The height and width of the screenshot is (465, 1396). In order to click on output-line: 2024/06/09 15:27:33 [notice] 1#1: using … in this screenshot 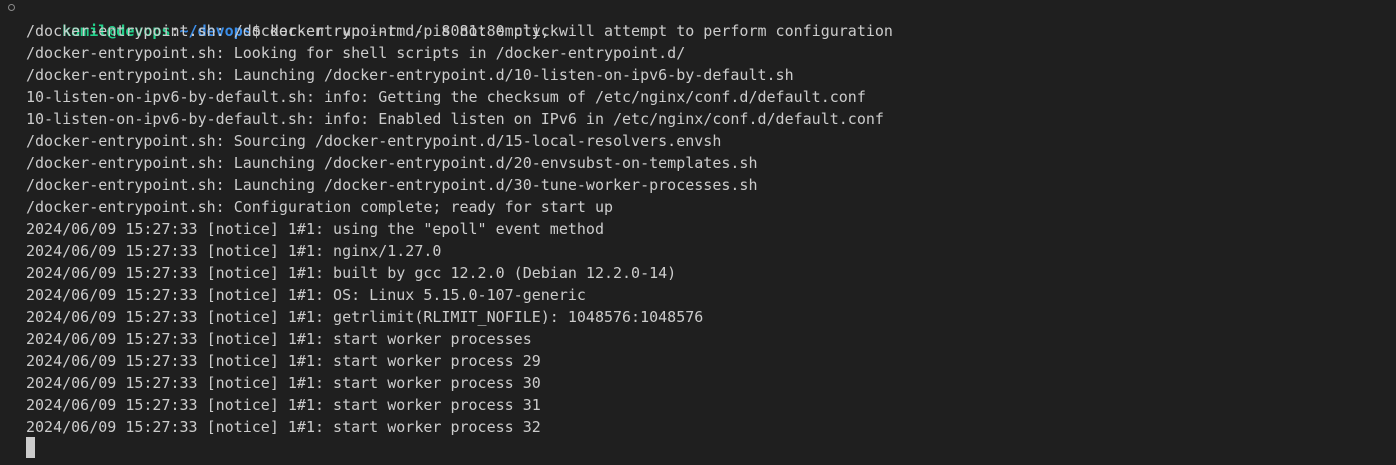, I will do `click(315, 229)`.